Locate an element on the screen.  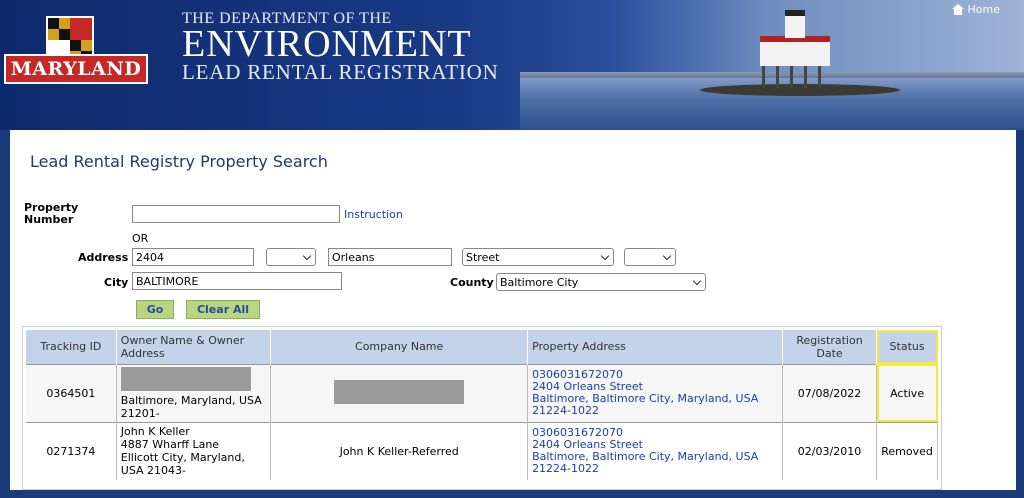
clear-all-button: Clear All is located at coordinates (223, 309).